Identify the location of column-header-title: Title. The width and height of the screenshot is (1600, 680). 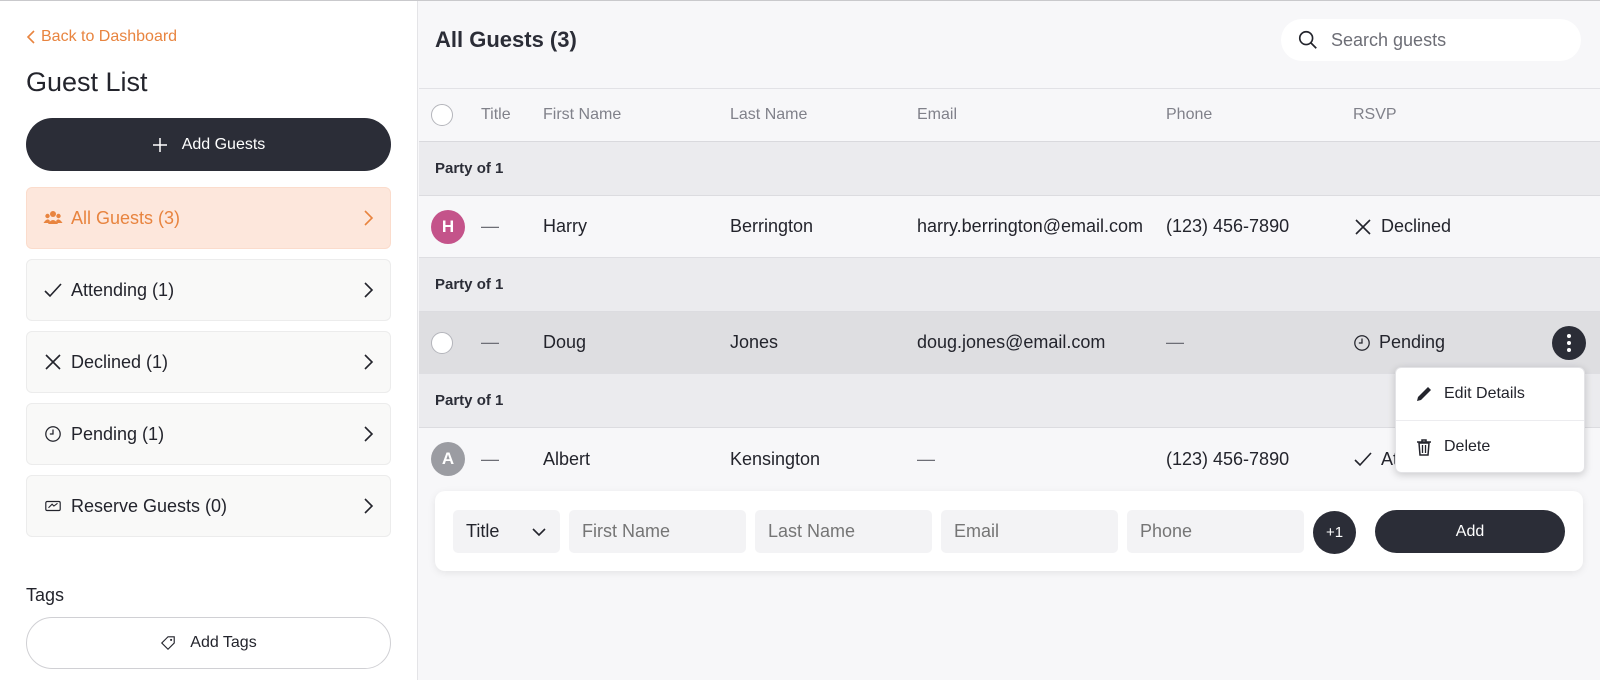
(496, 115).